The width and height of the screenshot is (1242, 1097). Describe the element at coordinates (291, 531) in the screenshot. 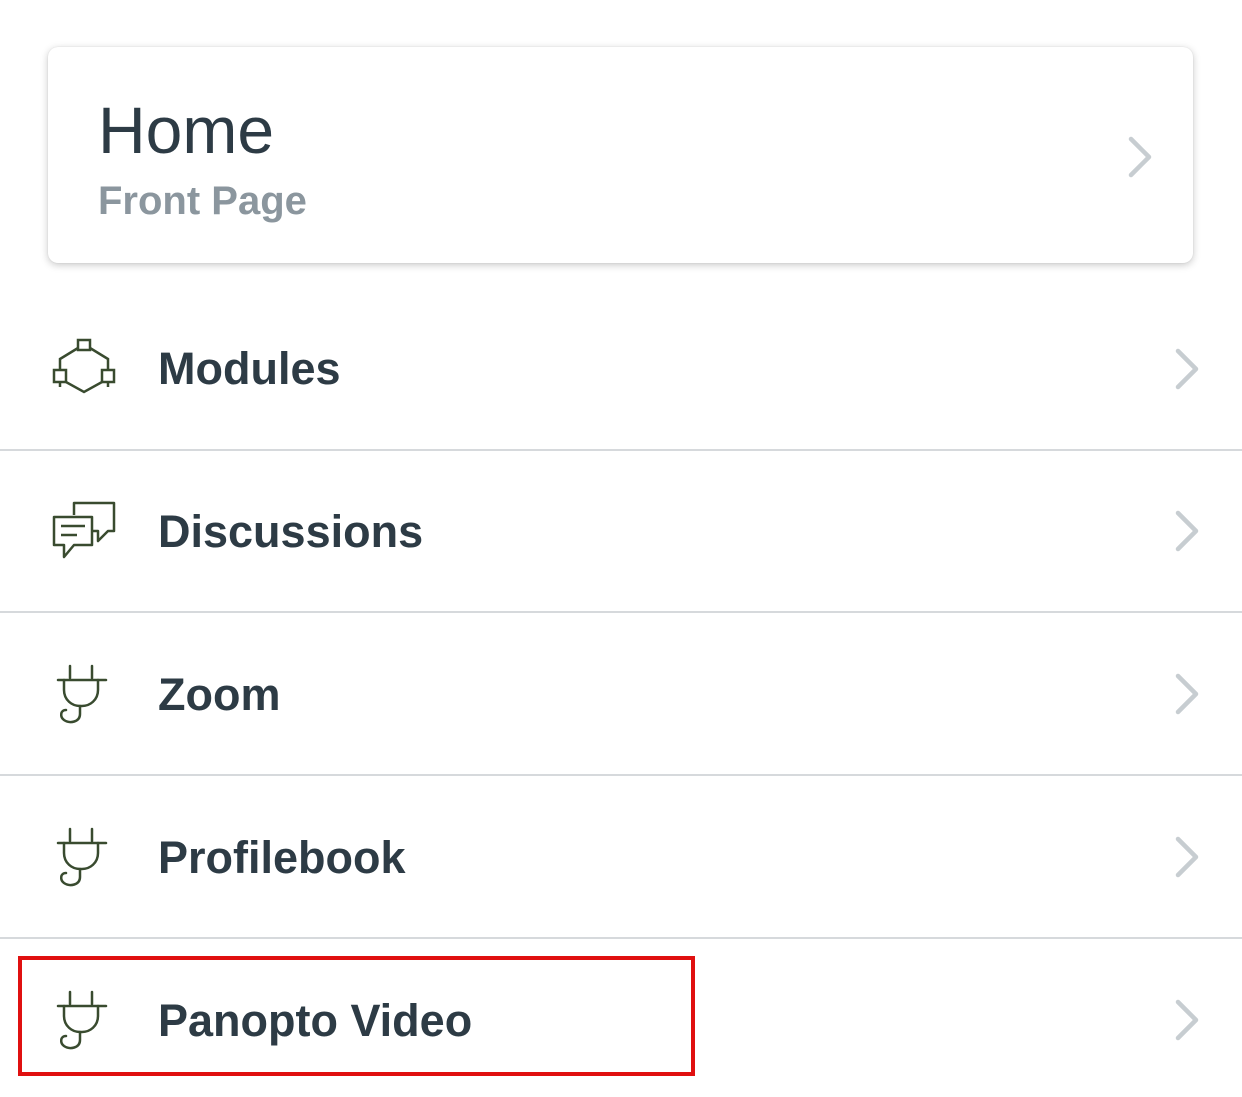

I see `nav-item-label: Discussions` at that location.